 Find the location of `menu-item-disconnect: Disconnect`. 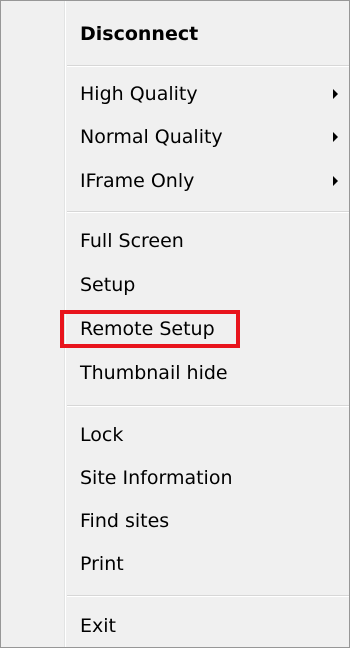

menu-item-disconnect: Disconnect is located at coordinates (207, 34).